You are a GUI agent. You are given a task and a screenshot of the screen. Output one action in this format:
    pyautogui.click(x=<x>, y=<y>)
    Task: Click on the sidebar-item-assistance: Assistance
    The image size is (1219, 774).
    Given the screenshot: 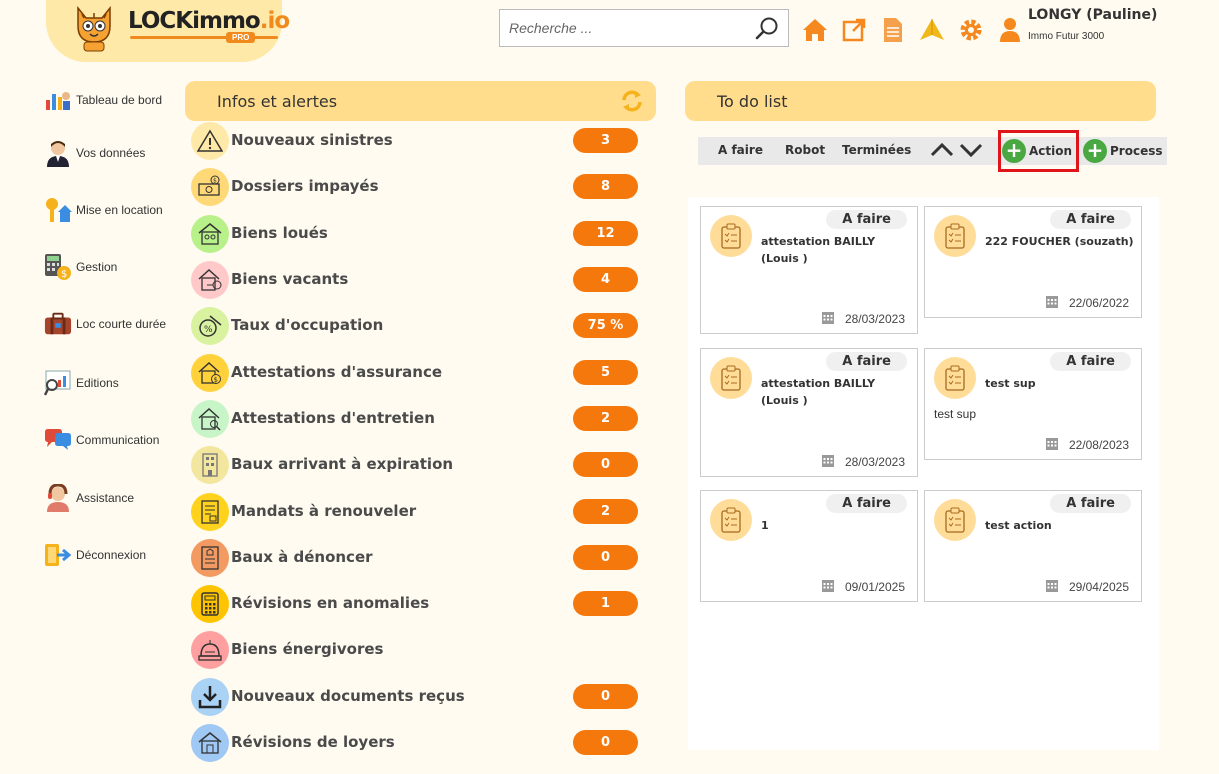 What is the action you would take?
    pyautogui.click(x=89, y=498)
    